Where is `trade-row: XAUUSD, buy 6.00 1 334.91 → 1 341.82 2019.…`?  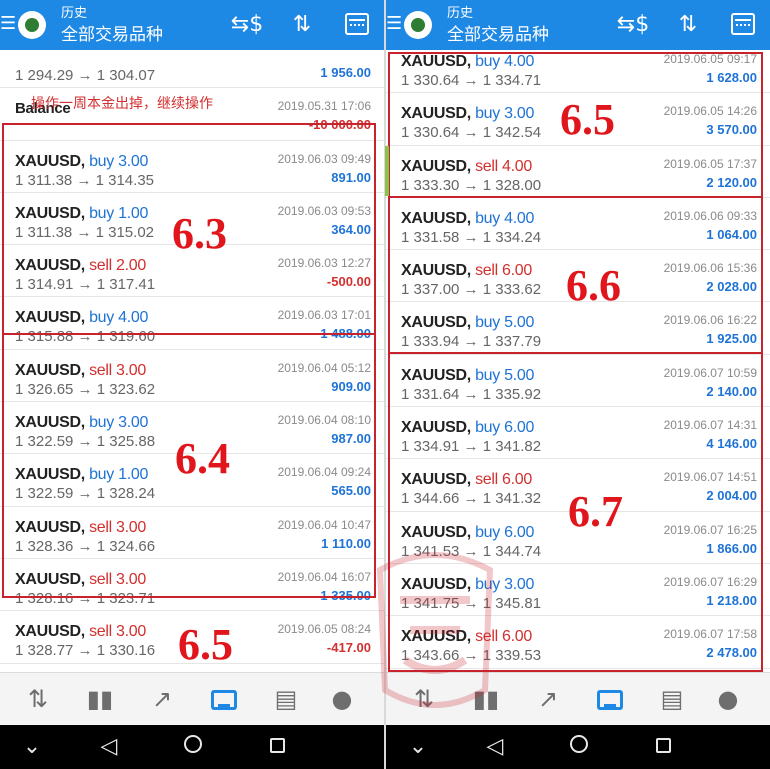 trade-row: XAUUSD, buy 6.00 1 334.91 → 1 341.82 2019.… is located at coordinates (578, 433).